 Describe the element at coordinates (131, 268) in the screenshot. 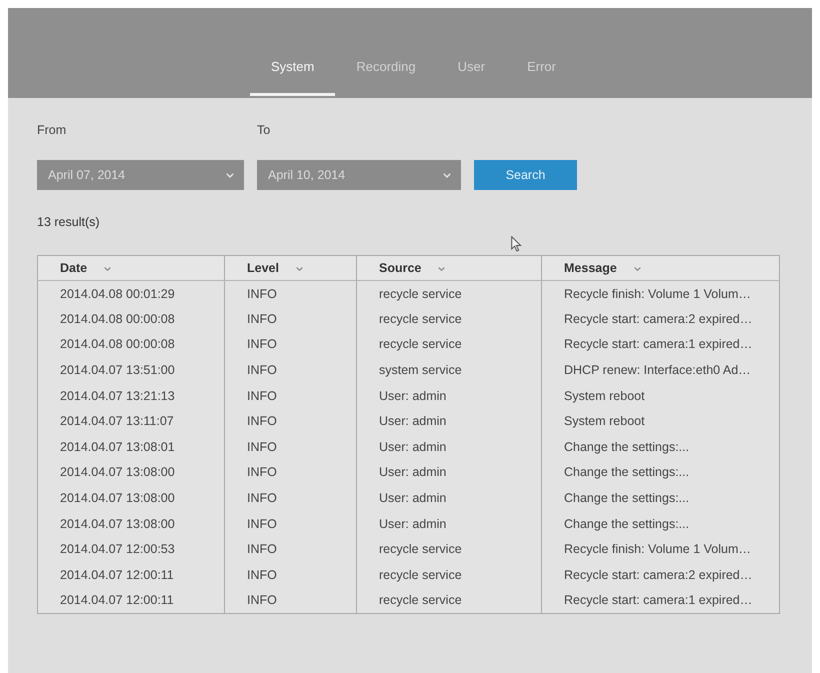

I see `column-header: Date` at that location.